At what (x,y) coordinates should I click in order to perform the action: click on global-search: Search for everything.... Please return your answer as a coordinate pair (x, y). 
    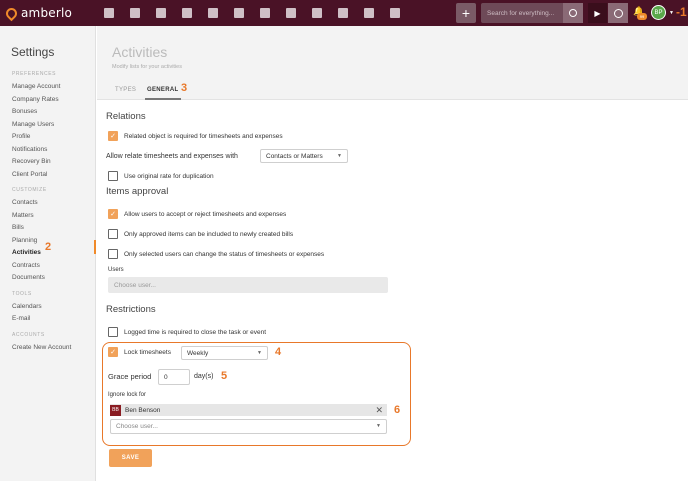
    Looking at the image, I should click on (532, 13).